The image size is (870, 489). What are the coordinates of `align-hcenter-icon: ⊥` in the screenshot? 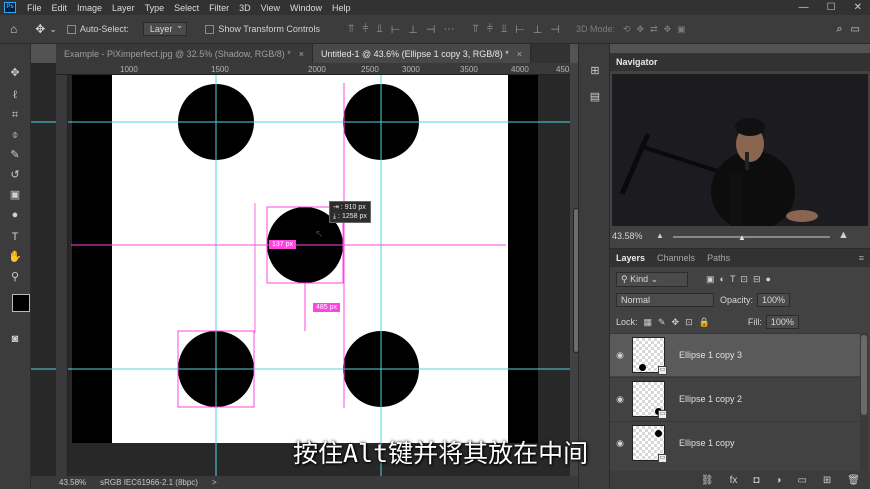 It's located at (413, 29).